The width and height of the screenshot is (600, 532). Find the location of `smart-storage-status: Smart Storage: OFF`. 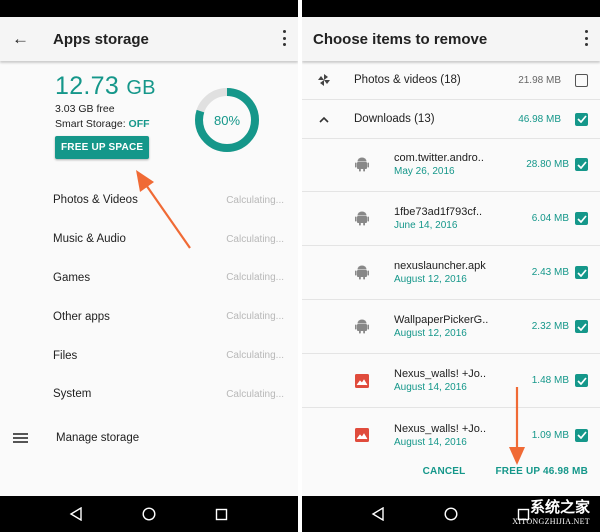

smart-storage-status: Smart Storage: OFF is located at coordinates (105, 124).